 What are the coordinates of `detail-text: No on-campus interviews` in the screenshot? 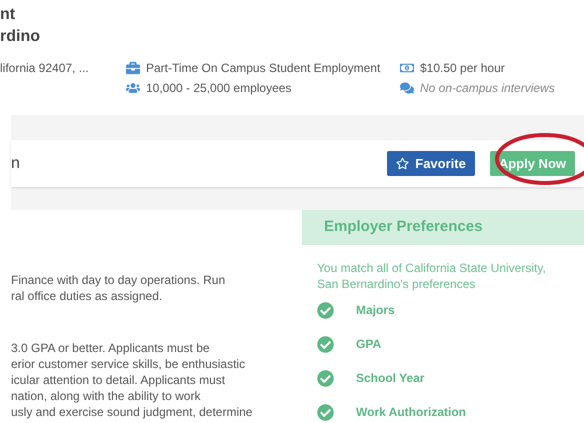 It's located at (487, 88).